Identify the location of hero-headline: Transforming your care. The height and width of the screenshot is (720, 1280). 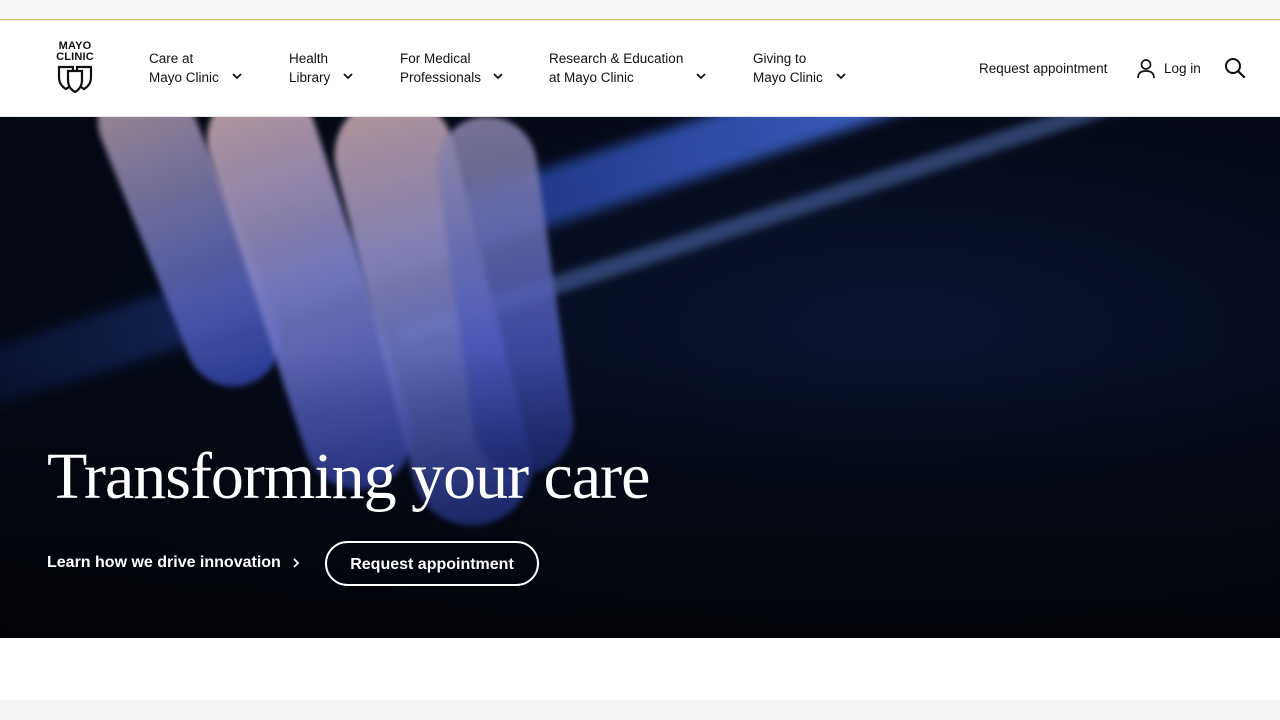
(348, 476).